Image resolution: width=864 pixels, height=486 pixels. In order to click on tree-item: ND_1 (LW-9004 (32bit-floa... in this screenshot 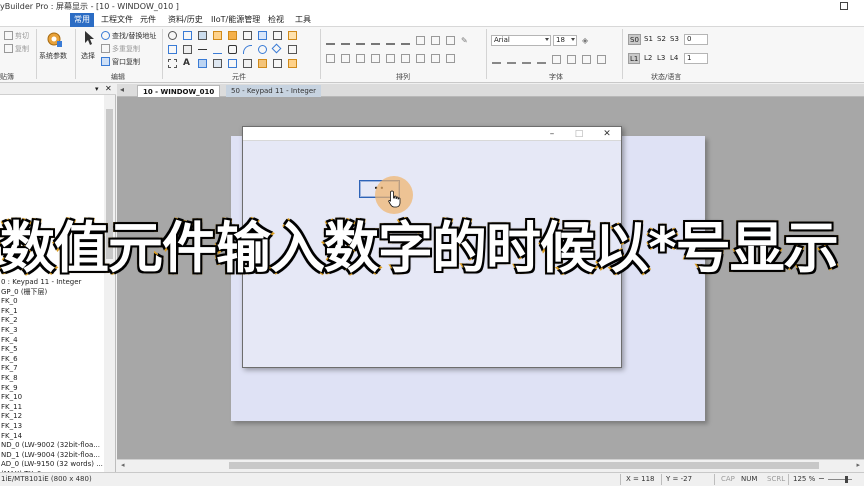, I will do `click(50, 456)`.